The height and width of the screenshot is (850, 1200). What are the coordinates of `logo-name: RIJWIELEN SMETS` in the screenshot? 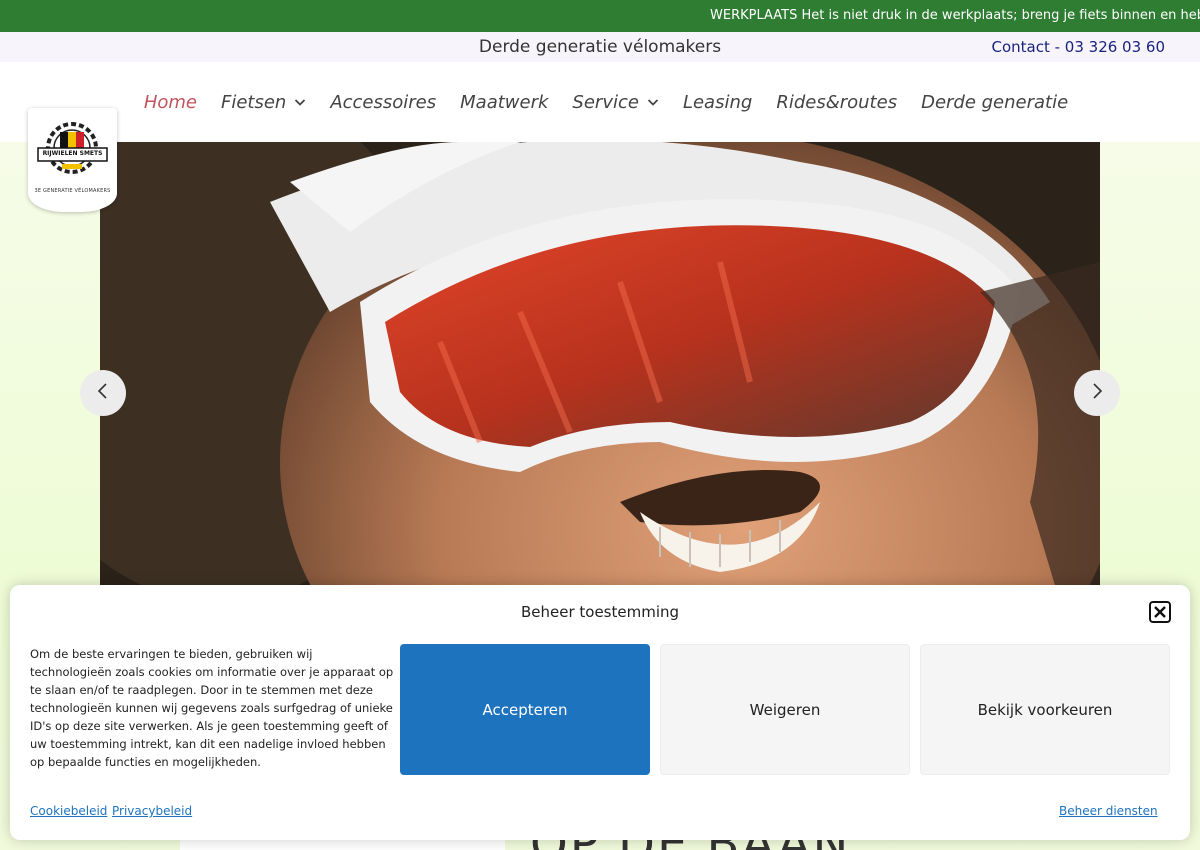 It's located at (72, 153).